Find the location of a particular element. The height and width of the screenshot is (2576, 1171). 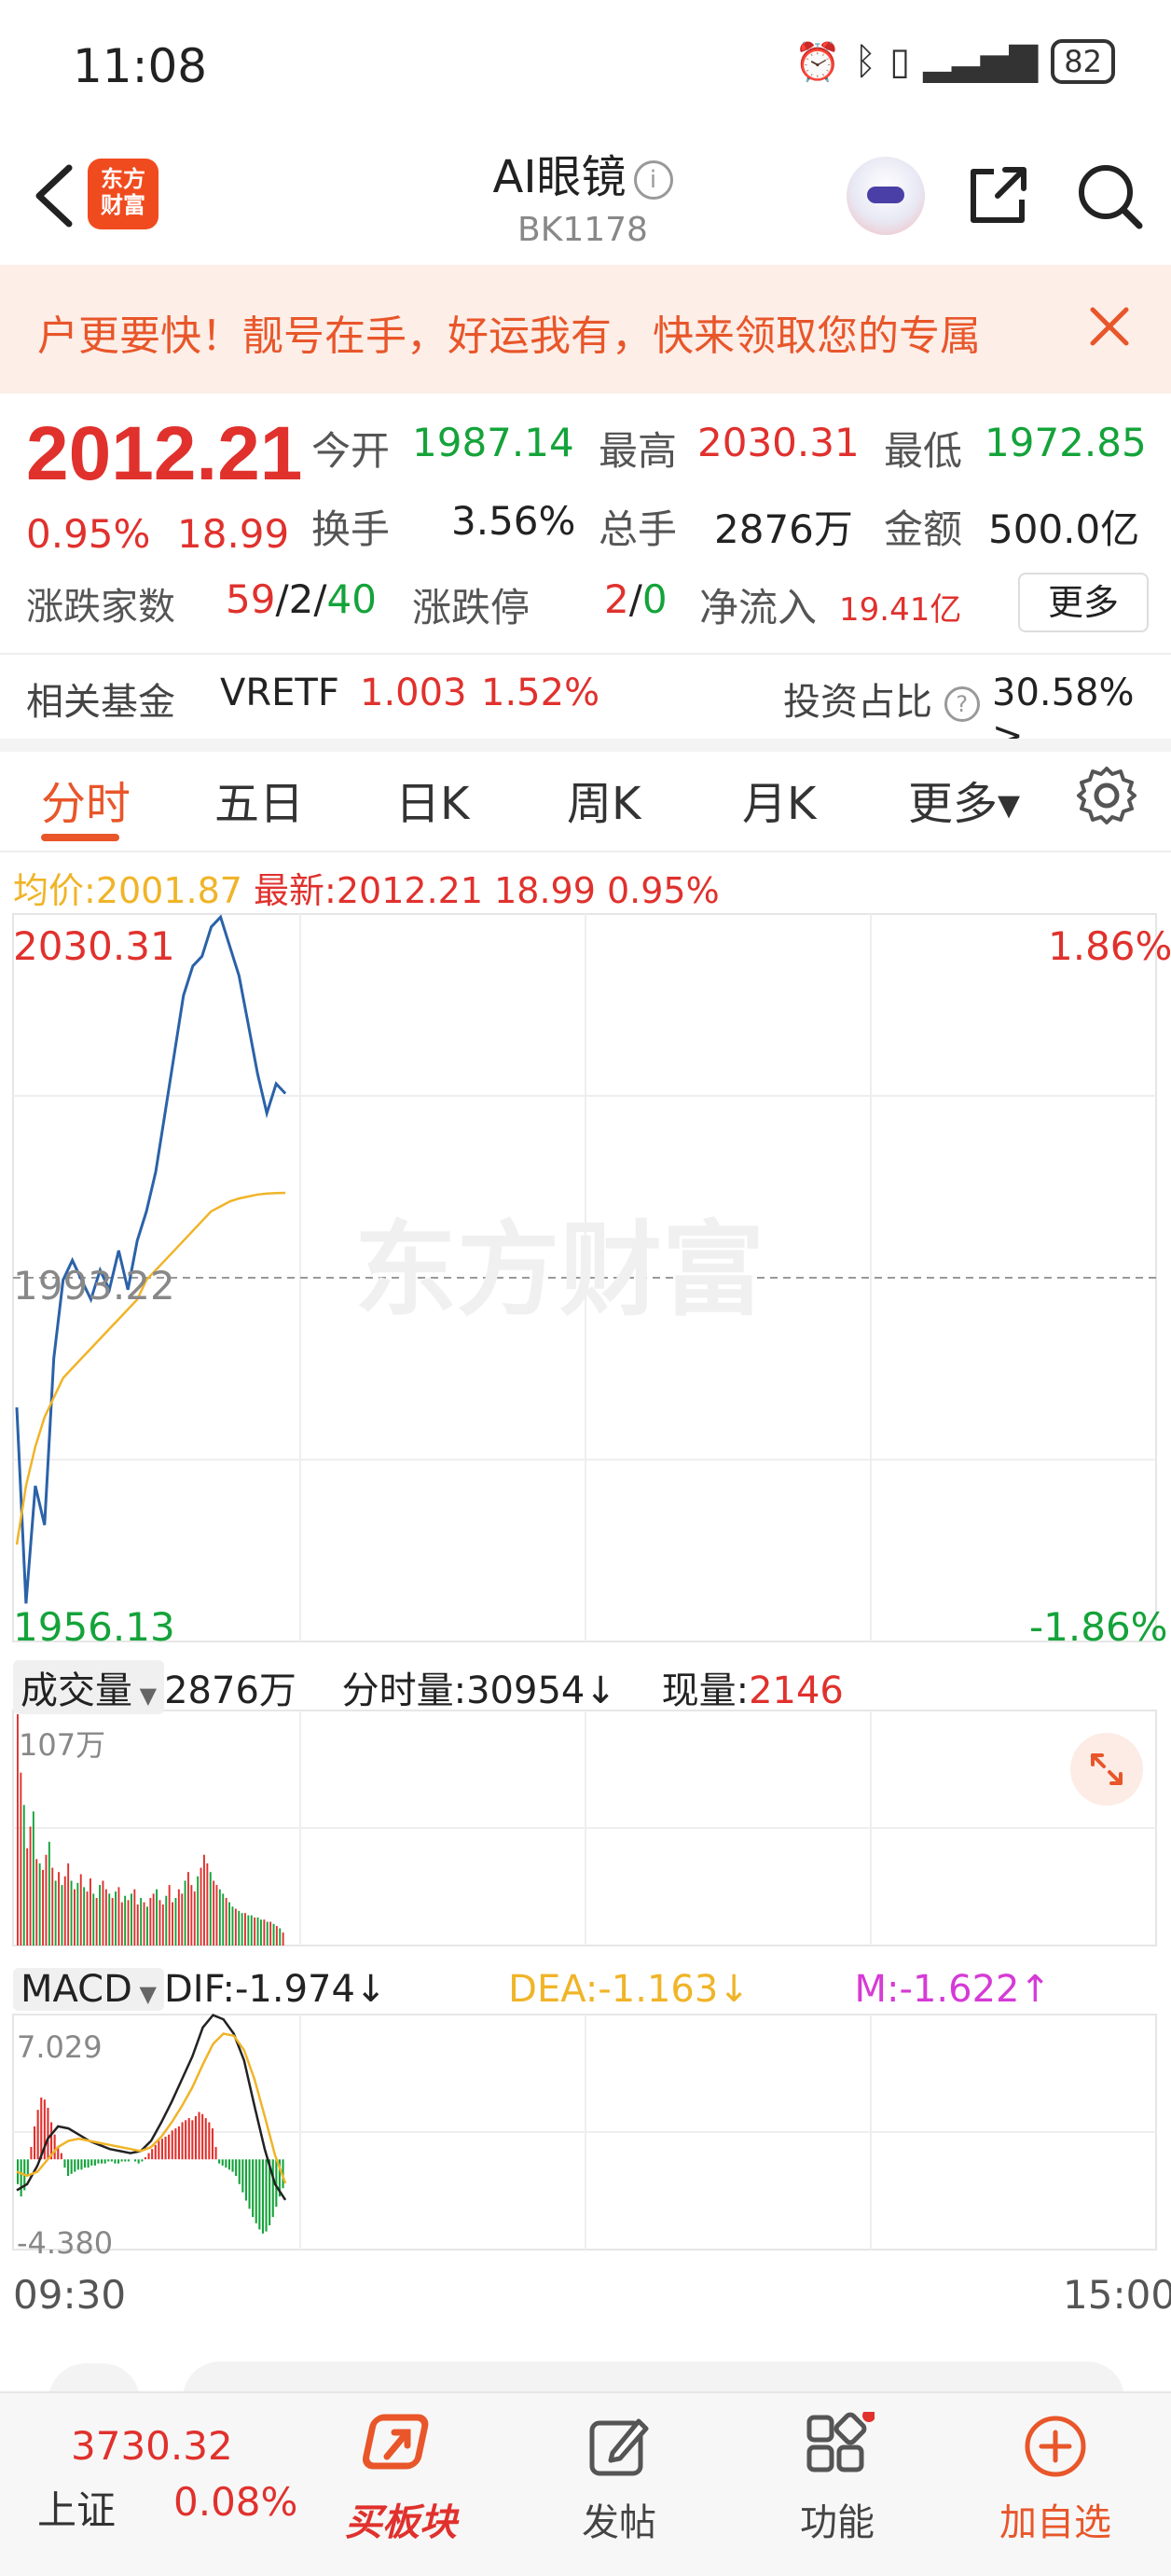

invest-ratio-label: 投资占比 ? is located at coordinates (881, 699).